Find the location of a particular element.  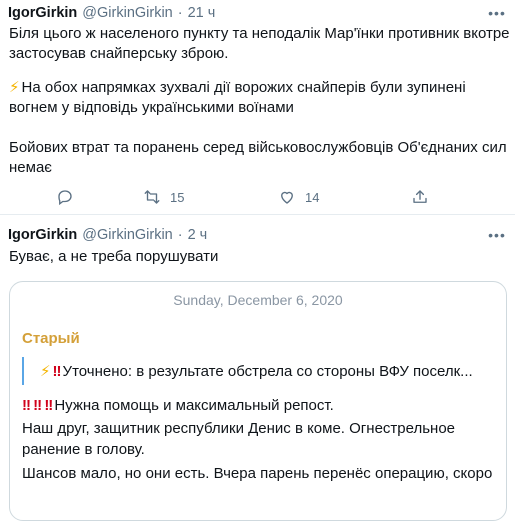

reply-icon is located at coordinates (65, 198).